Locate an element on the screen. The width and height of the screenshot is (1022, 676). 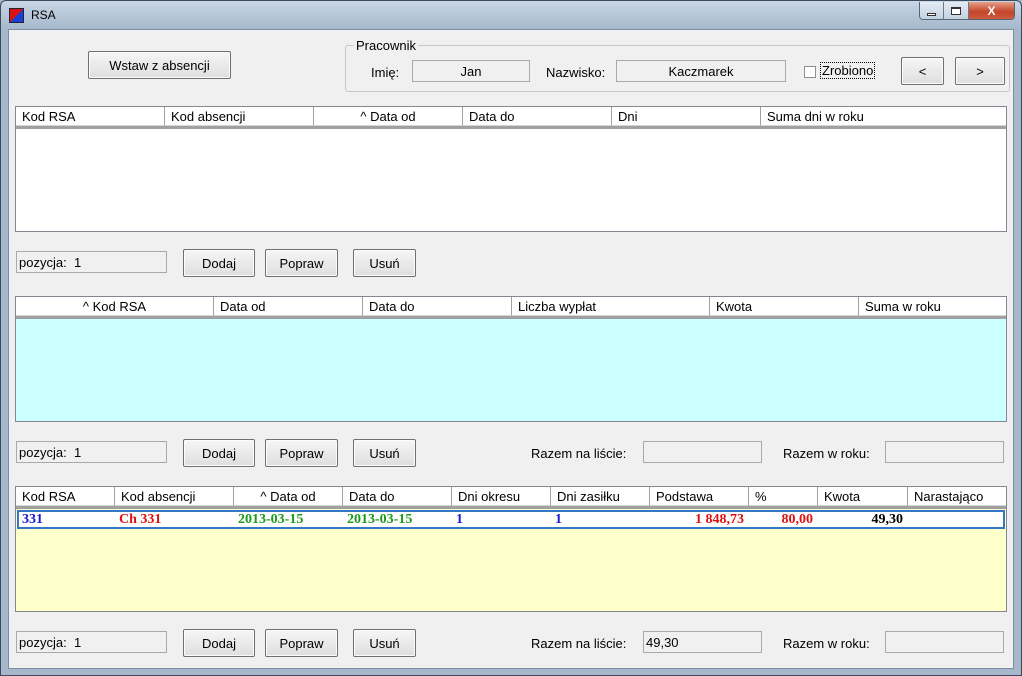
column-header: Podstawa is located at coordinates (699, 496).